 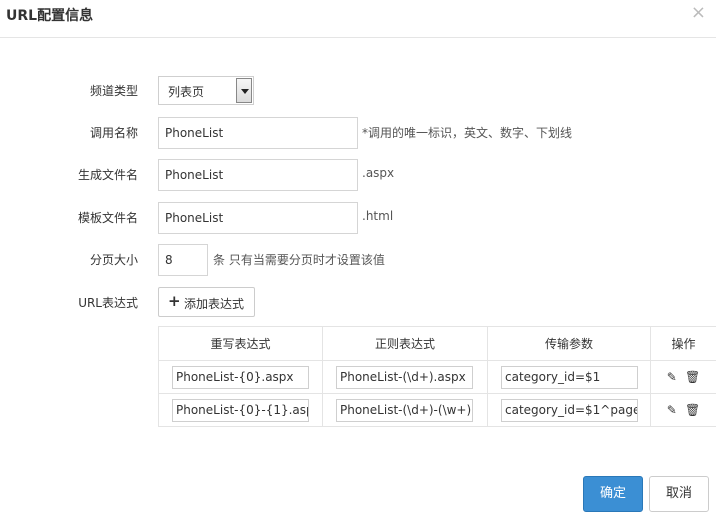 What do you see at coordinates (186, 92) in the screenshot?
I see `channel-type-value: 列表页` at bounding box center [186, 92].